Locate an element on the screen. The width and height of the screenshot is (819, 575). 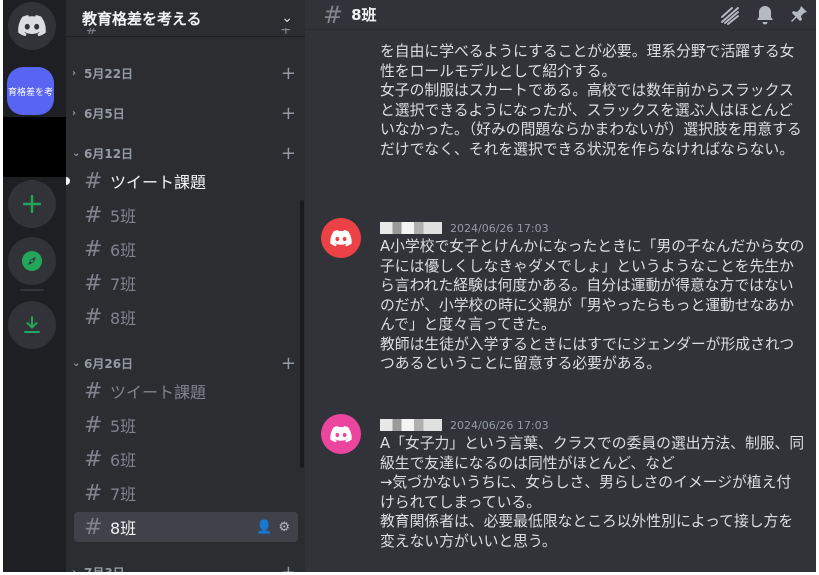
category-may22: › 5月22日 + is located at coordinates (184, 73).